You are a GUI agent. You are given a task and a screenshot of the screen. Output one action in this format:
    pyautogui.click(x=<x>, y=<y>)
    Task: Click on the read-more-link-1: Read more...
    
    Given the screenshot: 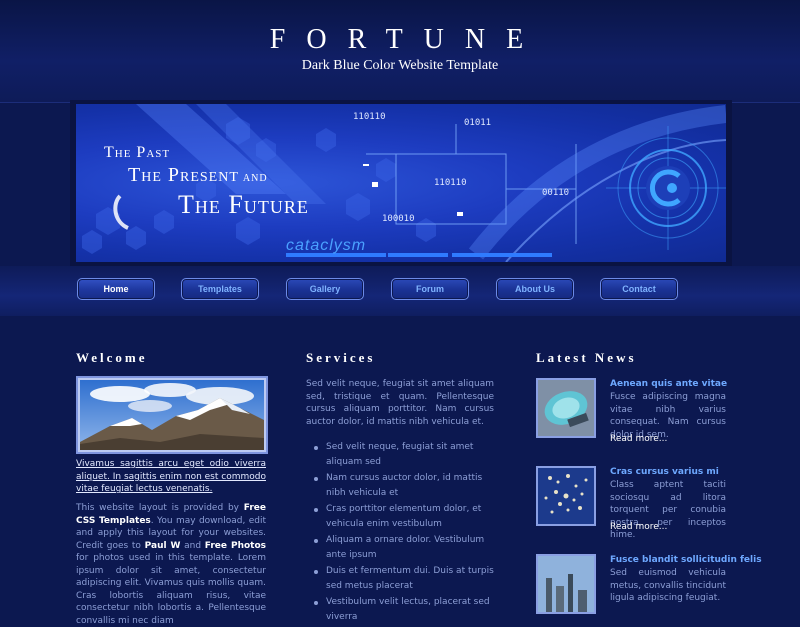 What is the action you would take?
    pyautogui.click(x=638, y=439)
    